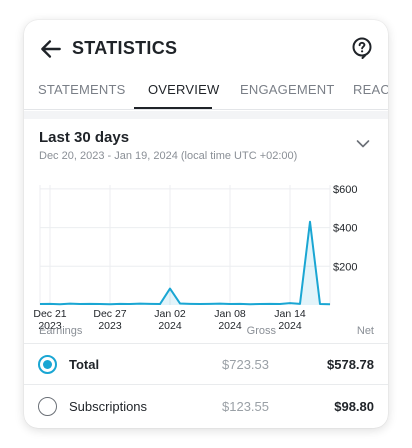 This screenshot has height=448, width=412. Describe the element at coordinates (206, 406) in the screenshot. I see `earnings-row-subscriptions: Subscriptions $123.55 $98.80` at that location.